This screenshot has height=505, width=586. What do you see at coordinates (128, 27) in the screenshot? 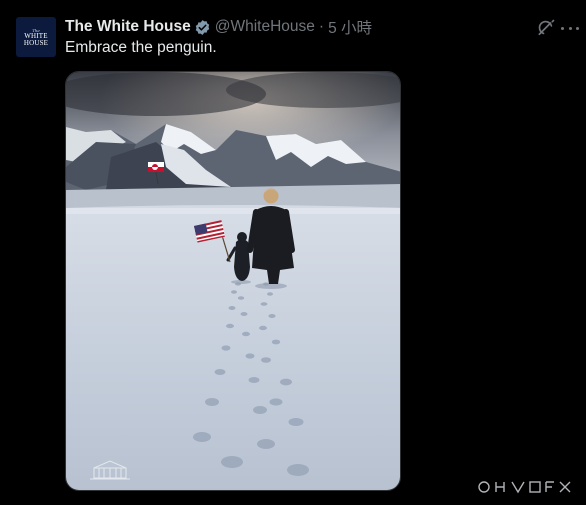
I see `display-name: The White House` at bounding box center [128, 27].